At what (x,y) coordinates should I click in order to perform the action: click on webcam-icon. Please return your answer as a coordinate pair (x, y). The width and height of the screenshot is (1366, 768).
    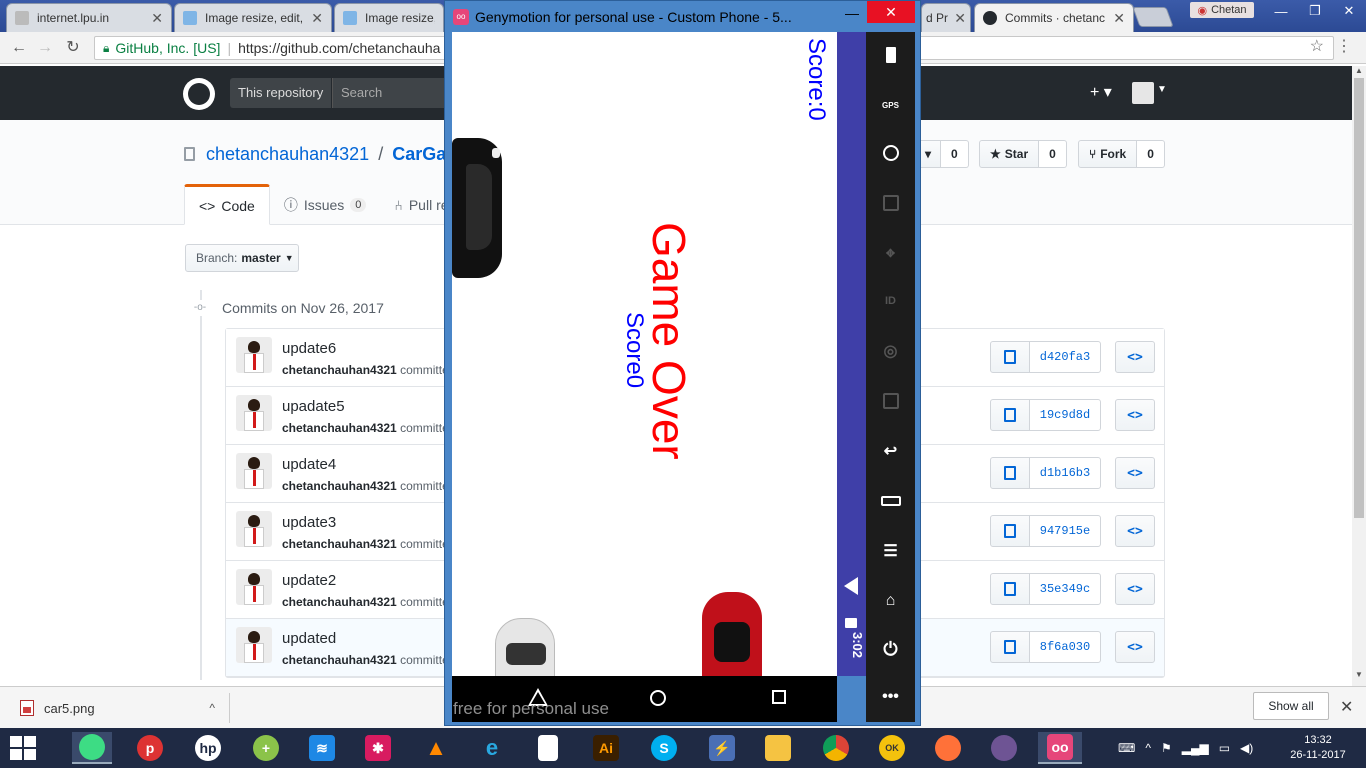
    Looking at the image, I should click on (890, 153).